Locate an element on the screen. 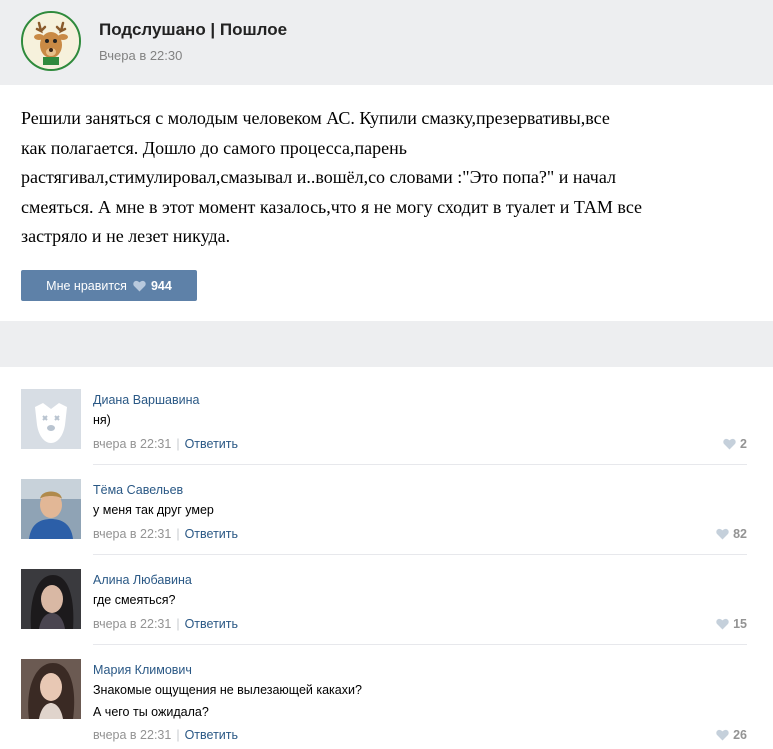 Image resolution: width=773 pixels, height=749 pixels. comment-like-button: 2 is located at coordinates (735, 444).